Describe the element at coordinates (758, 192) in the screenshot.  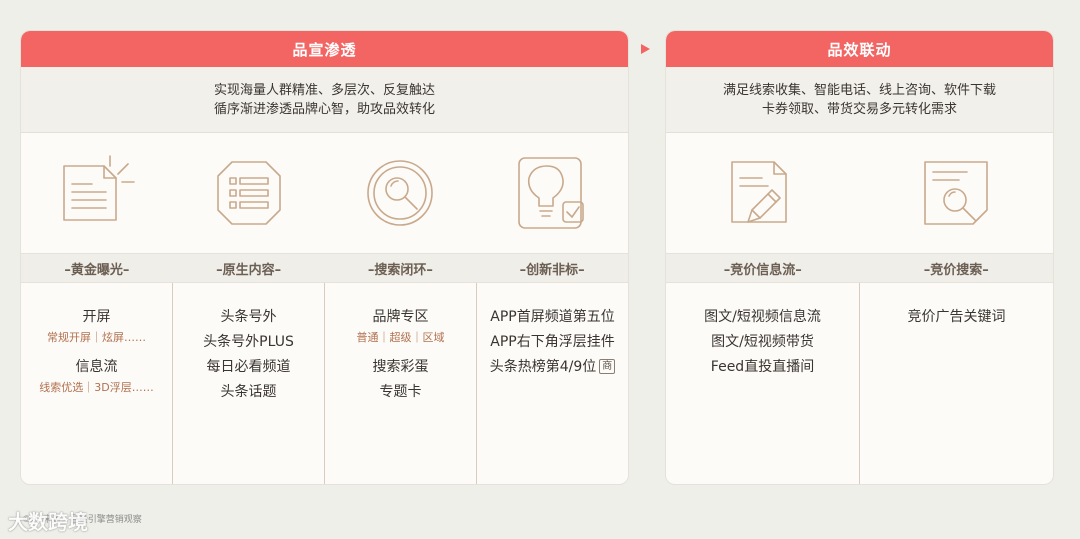
I see `document-pen-icon` at that location.